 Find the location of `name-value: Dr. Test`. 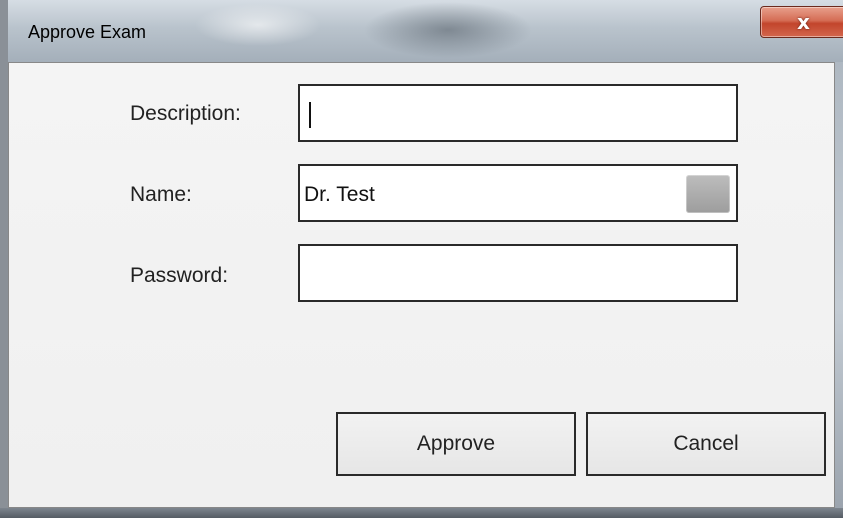

name-value: Dr. Test is located at coordinates (339, 194).